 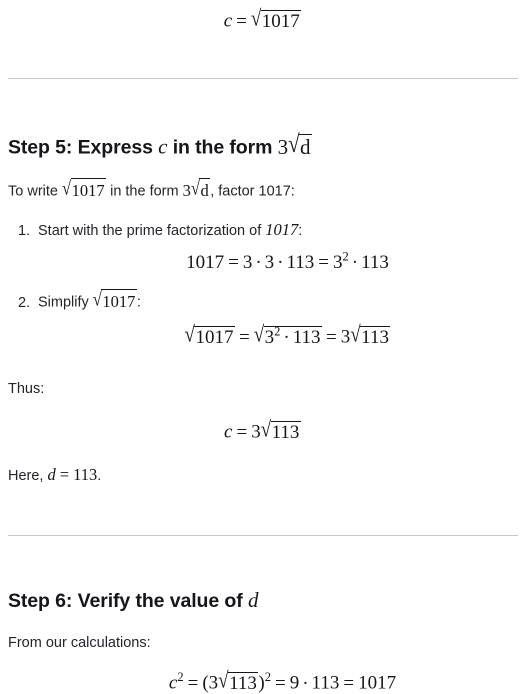 I want to click on verify-result: 1017, so click(x=377, y=683).